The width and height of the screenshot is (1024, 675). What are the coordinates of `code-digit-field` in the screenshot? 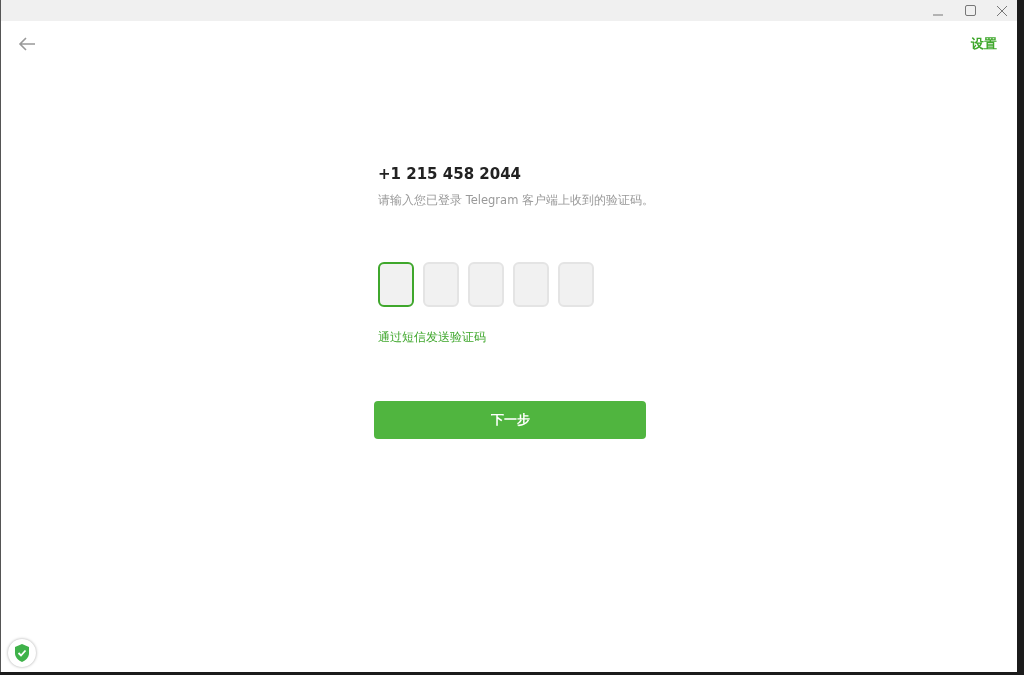 It's located at (396, 284).